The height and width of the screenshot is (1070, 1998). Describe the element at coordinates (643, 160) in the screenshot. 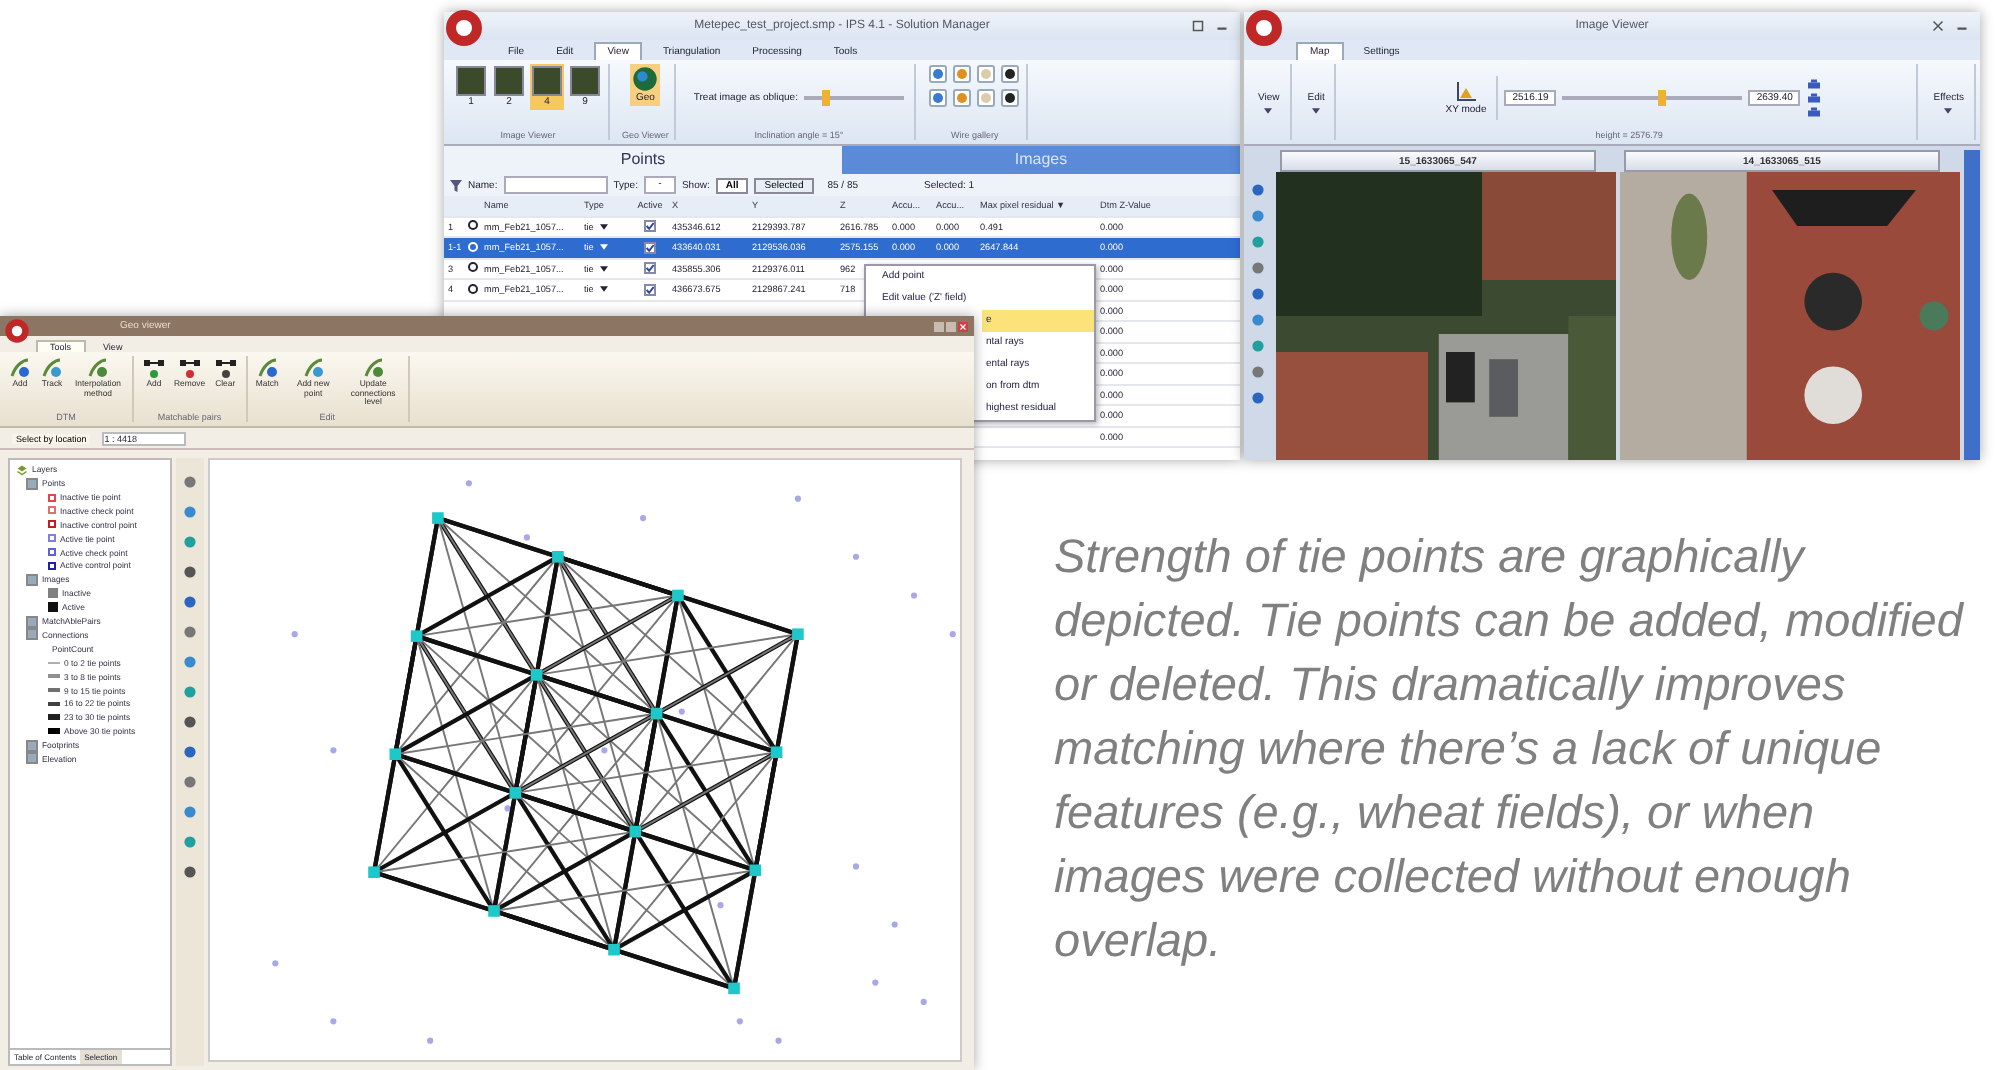

I see `panel-tab: Points` at that location.